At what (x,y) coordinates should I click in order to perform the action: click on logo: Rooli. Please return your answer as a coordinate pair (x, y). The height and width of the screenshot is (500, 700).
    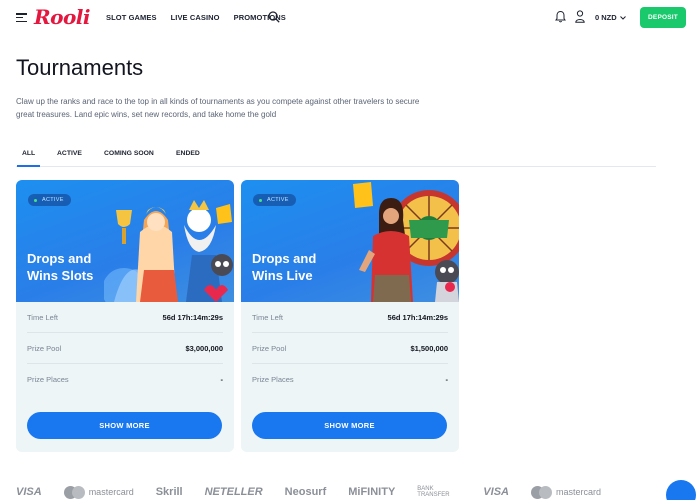
    Looking at the image, I should click on (62, 17).